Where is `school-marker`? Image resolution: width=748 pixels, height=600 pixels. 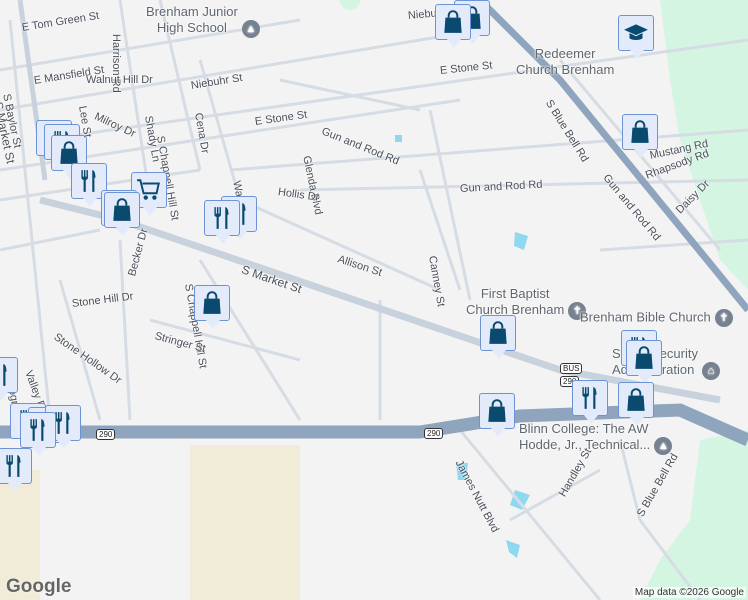 school-marker is located at coordinates (636, 37).